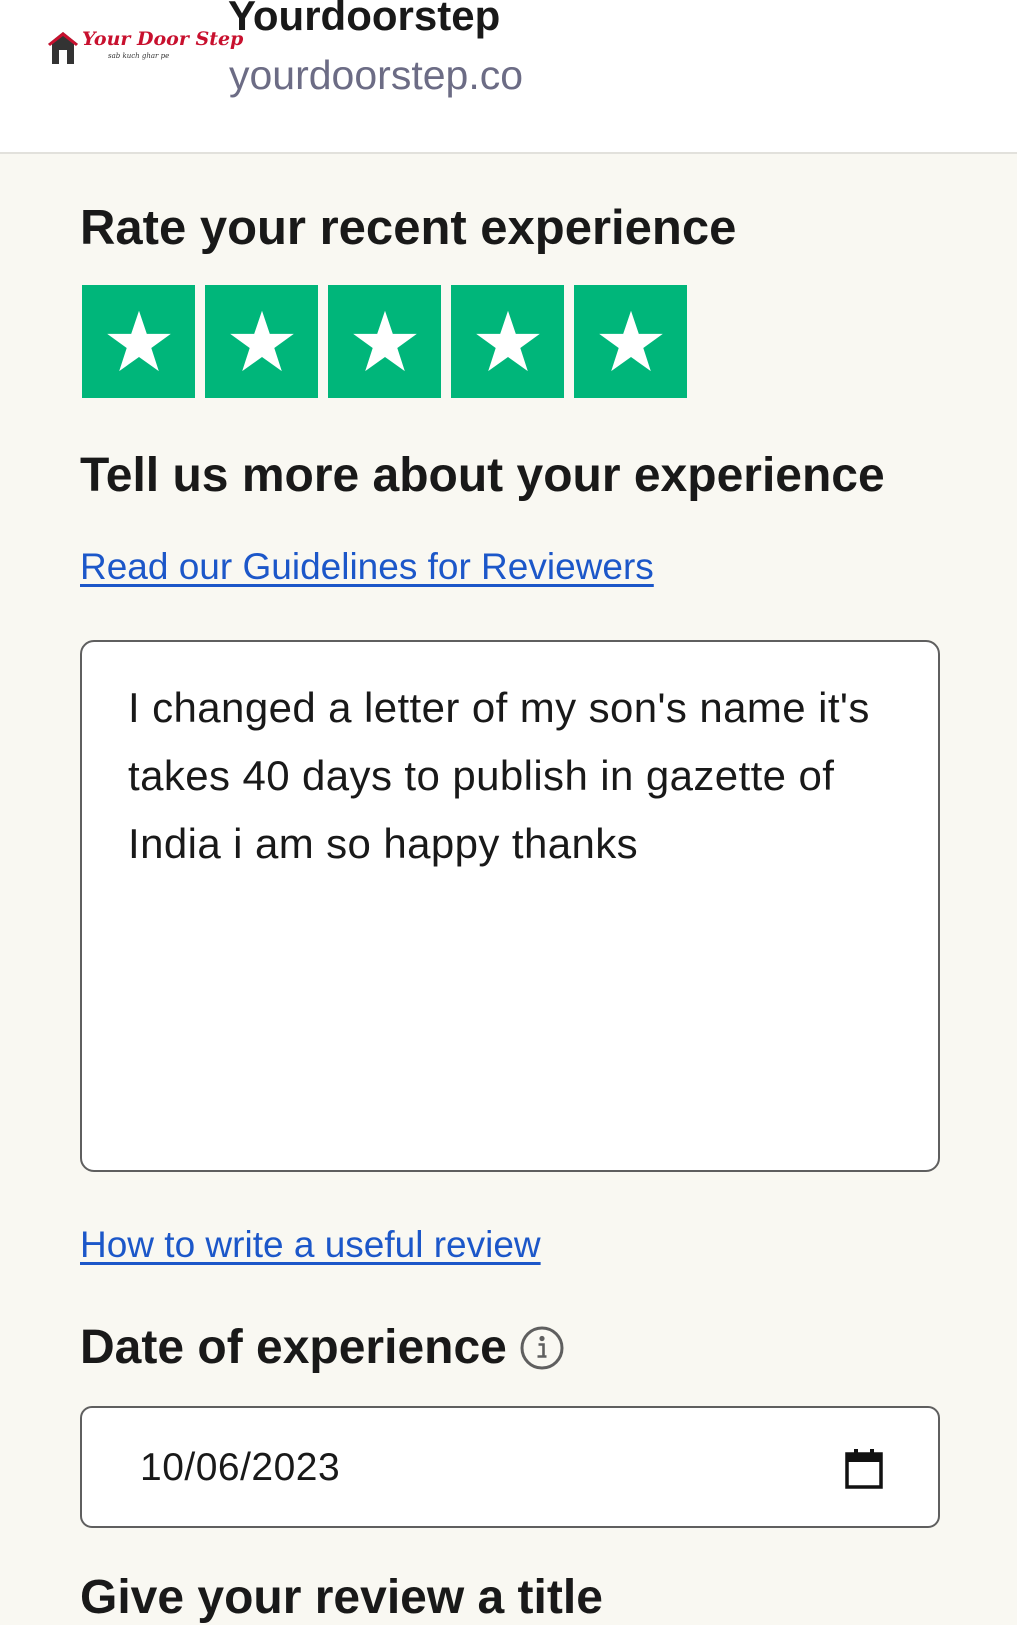 Image resolution: width=1017 pixels, height=1625 pixels. I want to click on date-value: 10/06/2023, so click(240, 1467).